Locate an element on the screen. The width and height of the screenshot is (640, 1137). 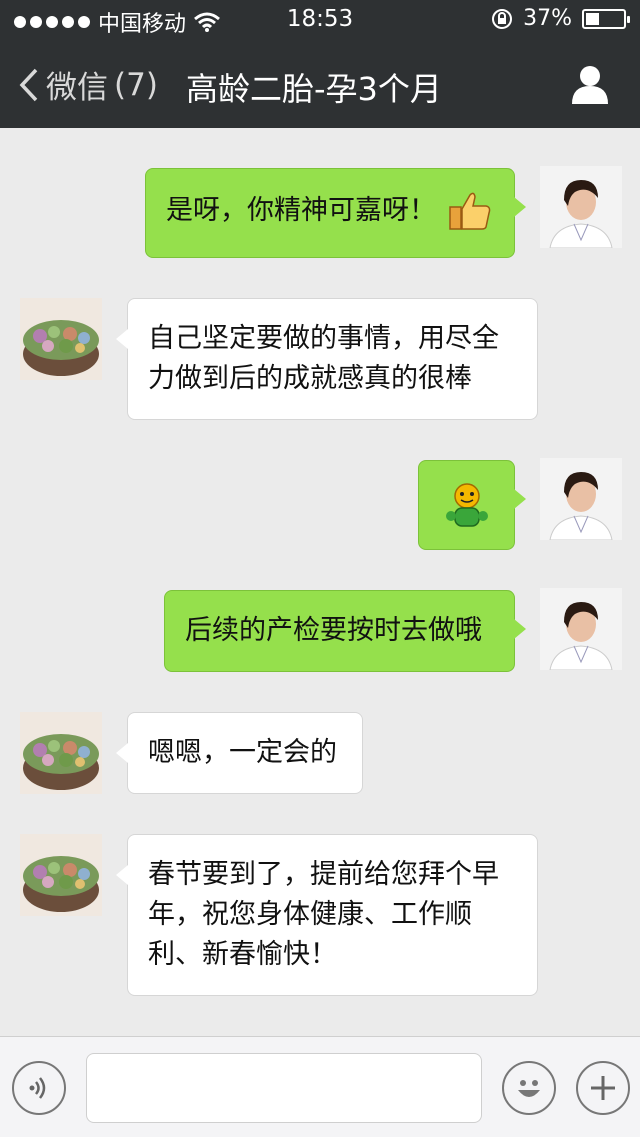
input-toolbar is located at coordinates (320, 1086).